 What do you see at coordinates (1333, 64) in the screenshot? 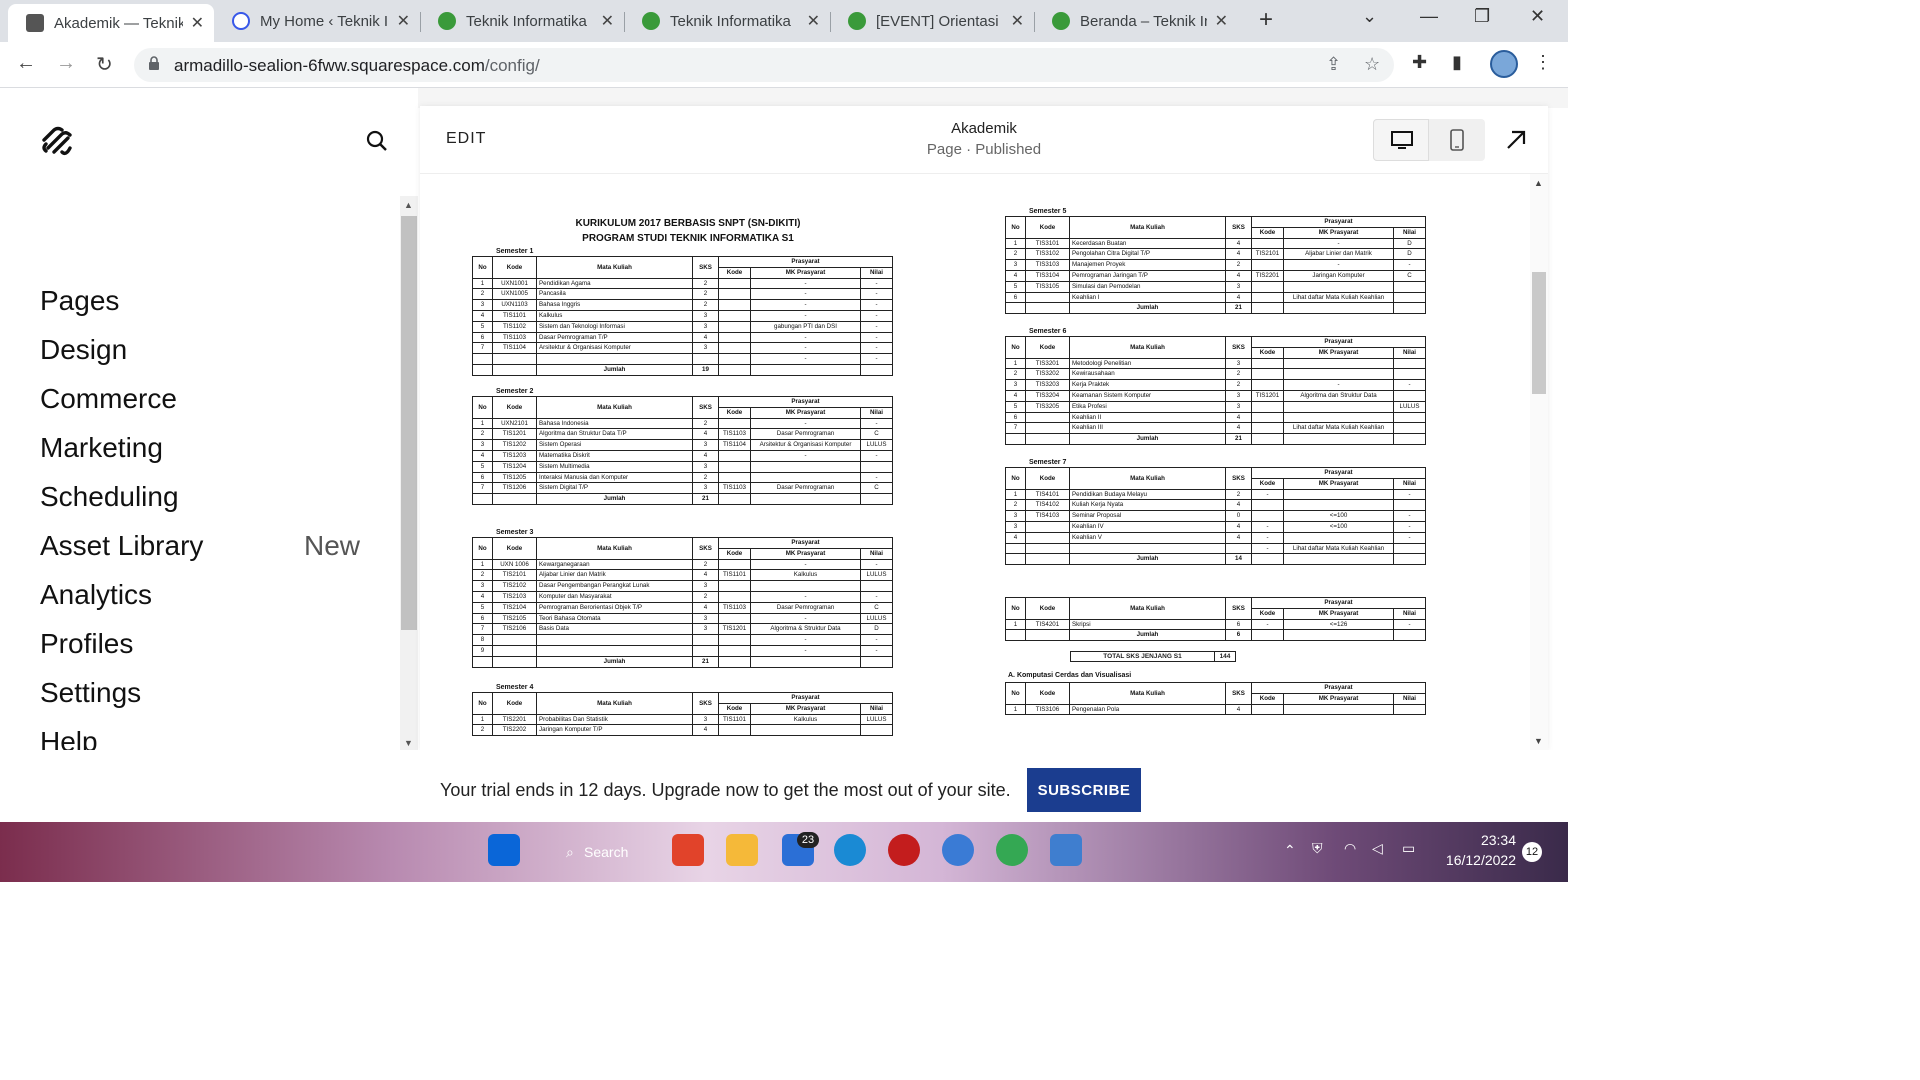
I see `share-icon: ⇪` at bounding box center [1333, 64].